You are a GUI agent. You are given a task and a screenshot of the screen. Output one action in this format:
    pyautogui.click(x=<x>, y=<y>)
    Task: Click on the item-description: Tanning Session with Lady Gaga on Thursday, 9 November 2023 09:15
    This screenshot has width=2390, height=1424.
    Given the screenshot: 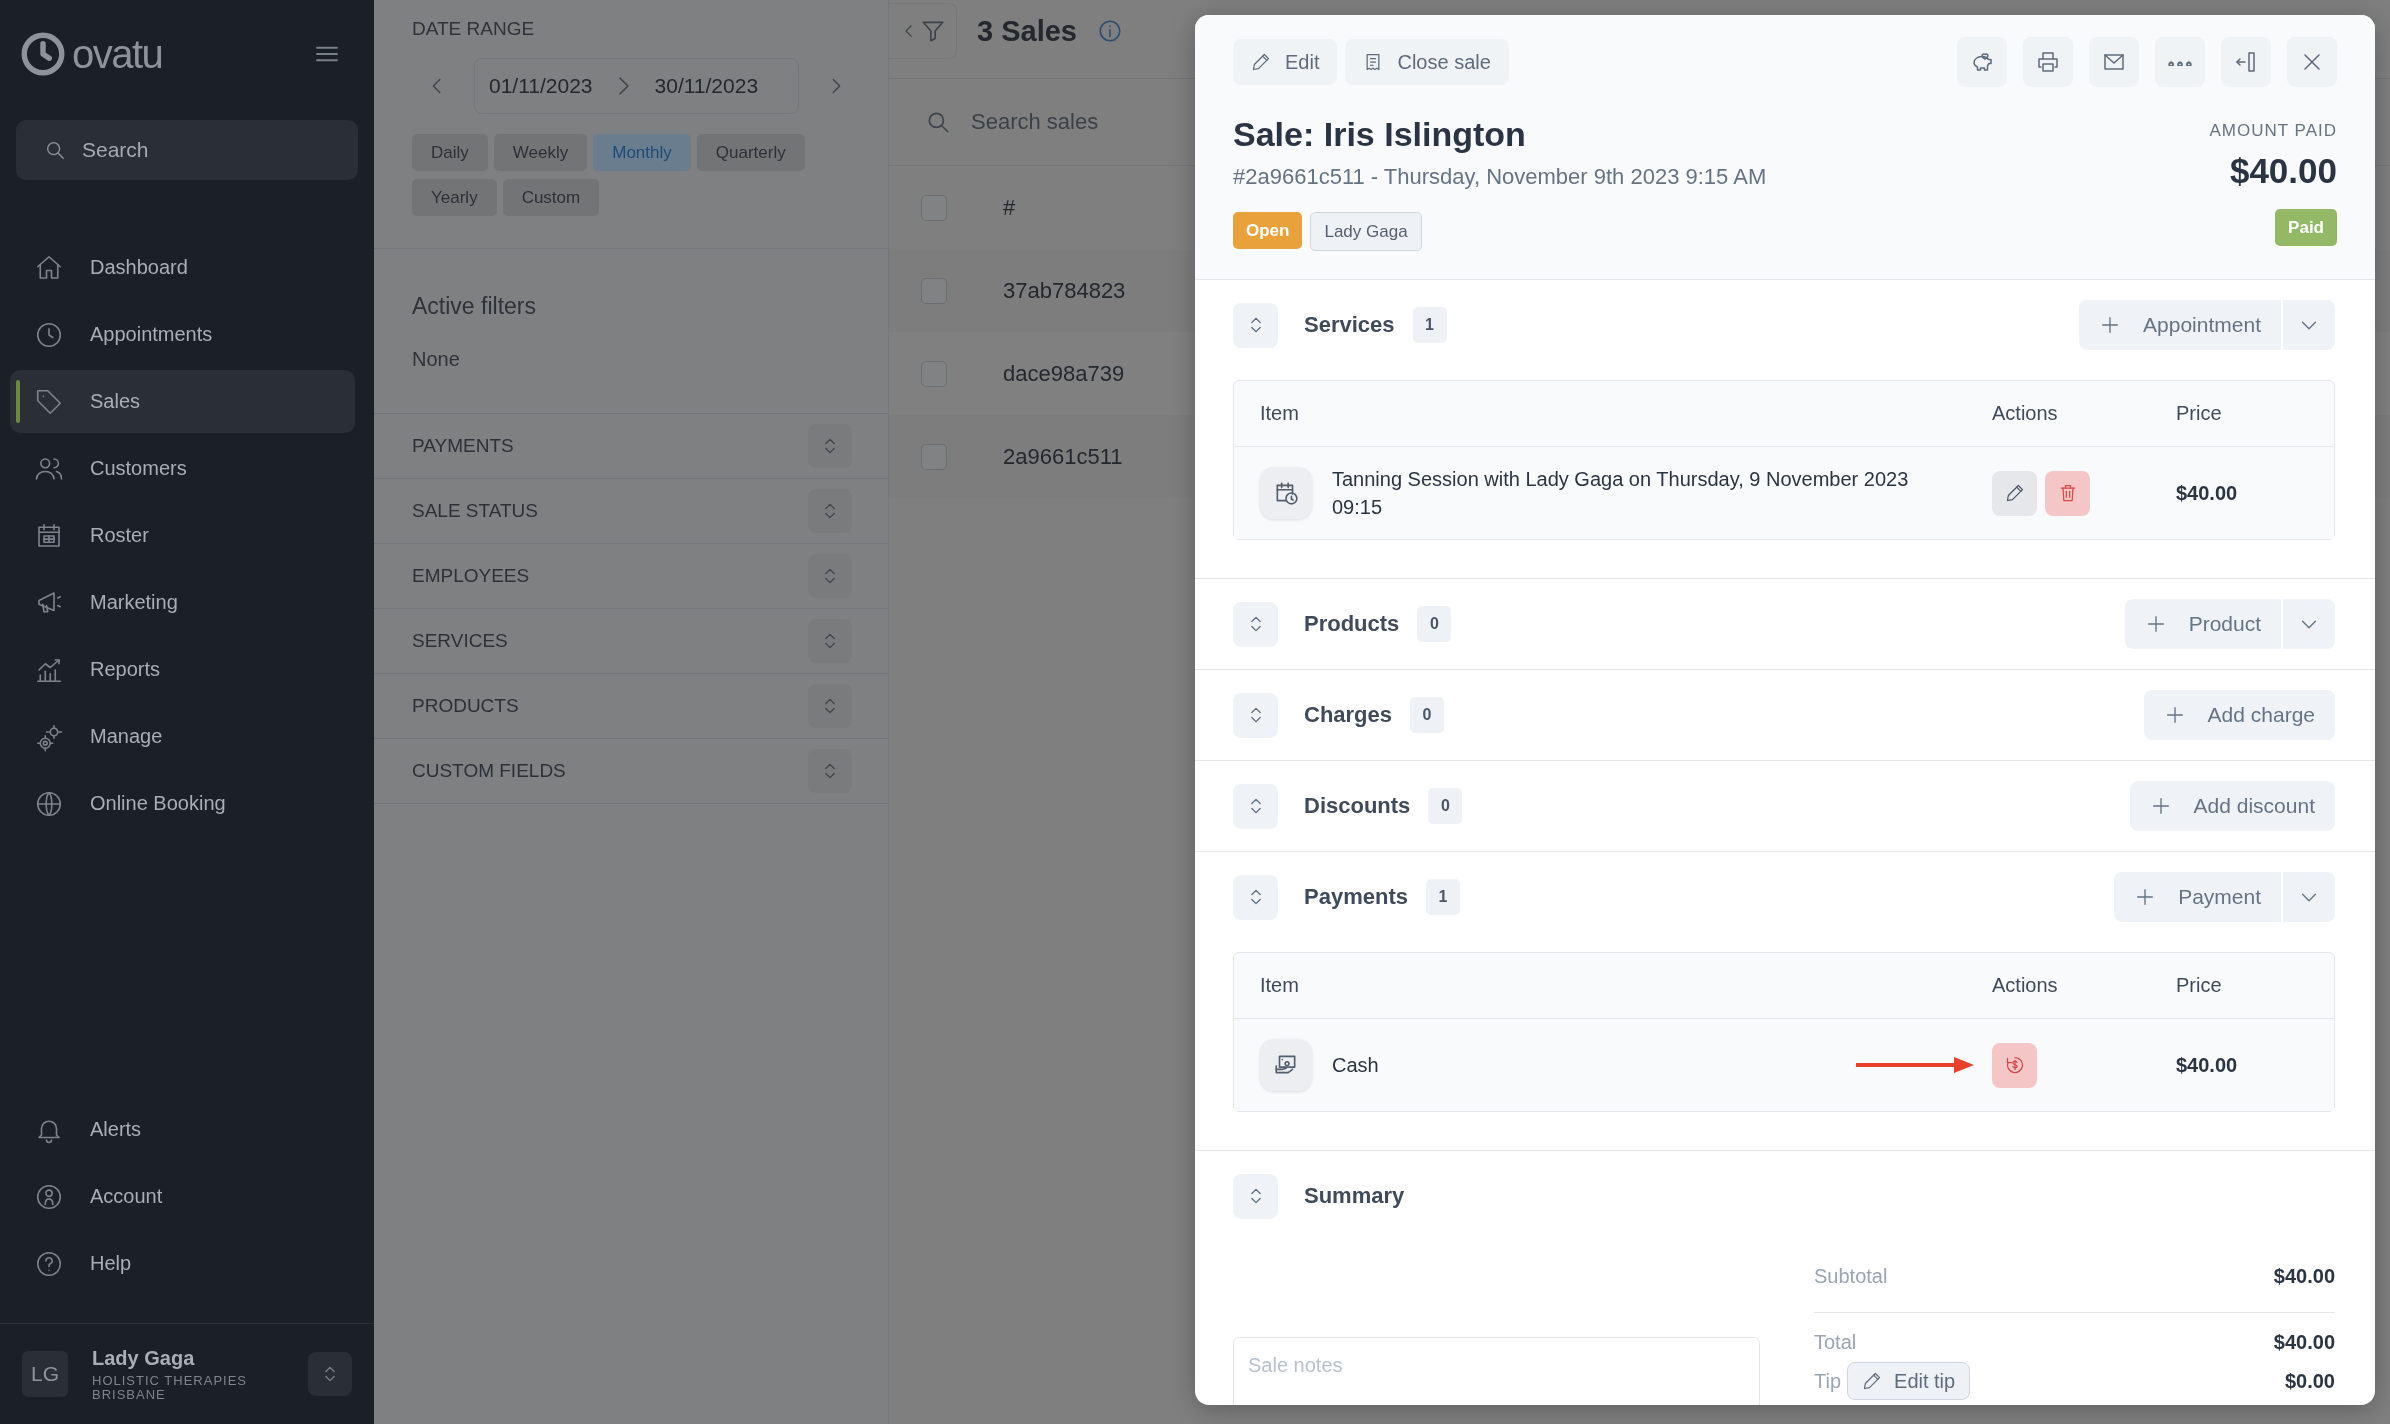 What is the action you would take?
    pyautogui.click(x=1621, y=493)
    